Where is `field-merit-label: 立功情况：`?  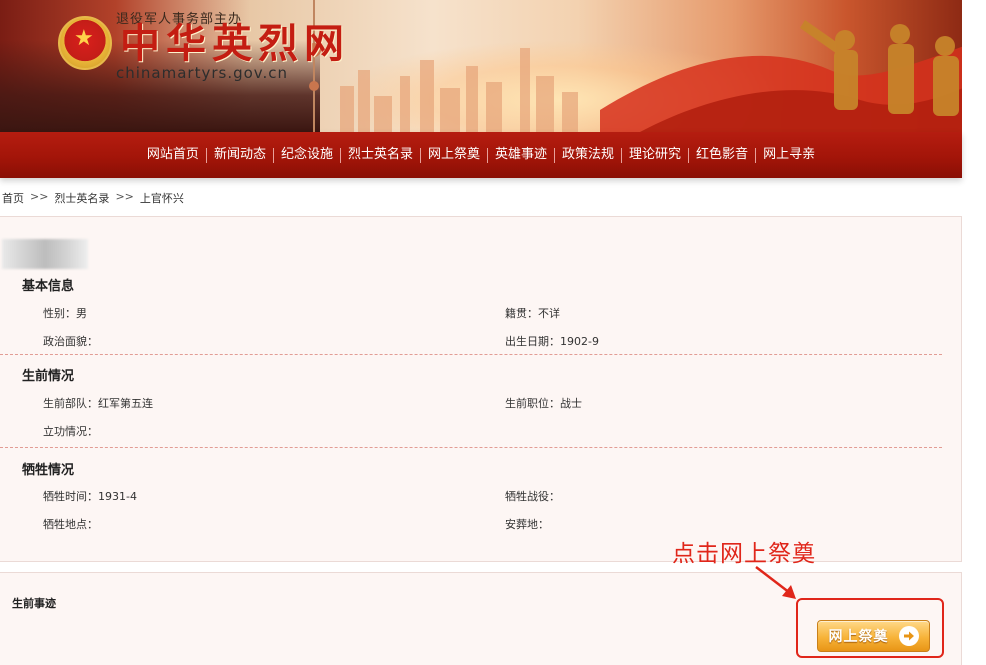
field-merit-label: 立功情况： is located at coordinates (70, 431).